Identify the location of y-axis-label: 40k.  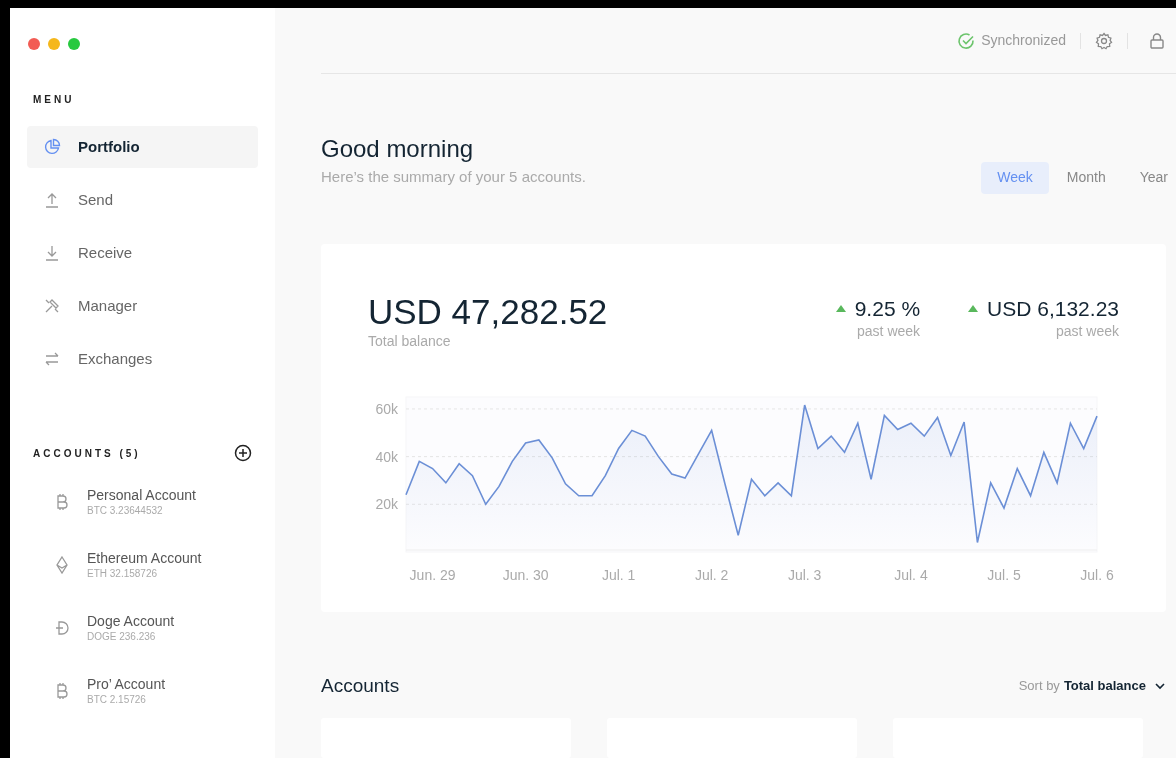
(386, 456).